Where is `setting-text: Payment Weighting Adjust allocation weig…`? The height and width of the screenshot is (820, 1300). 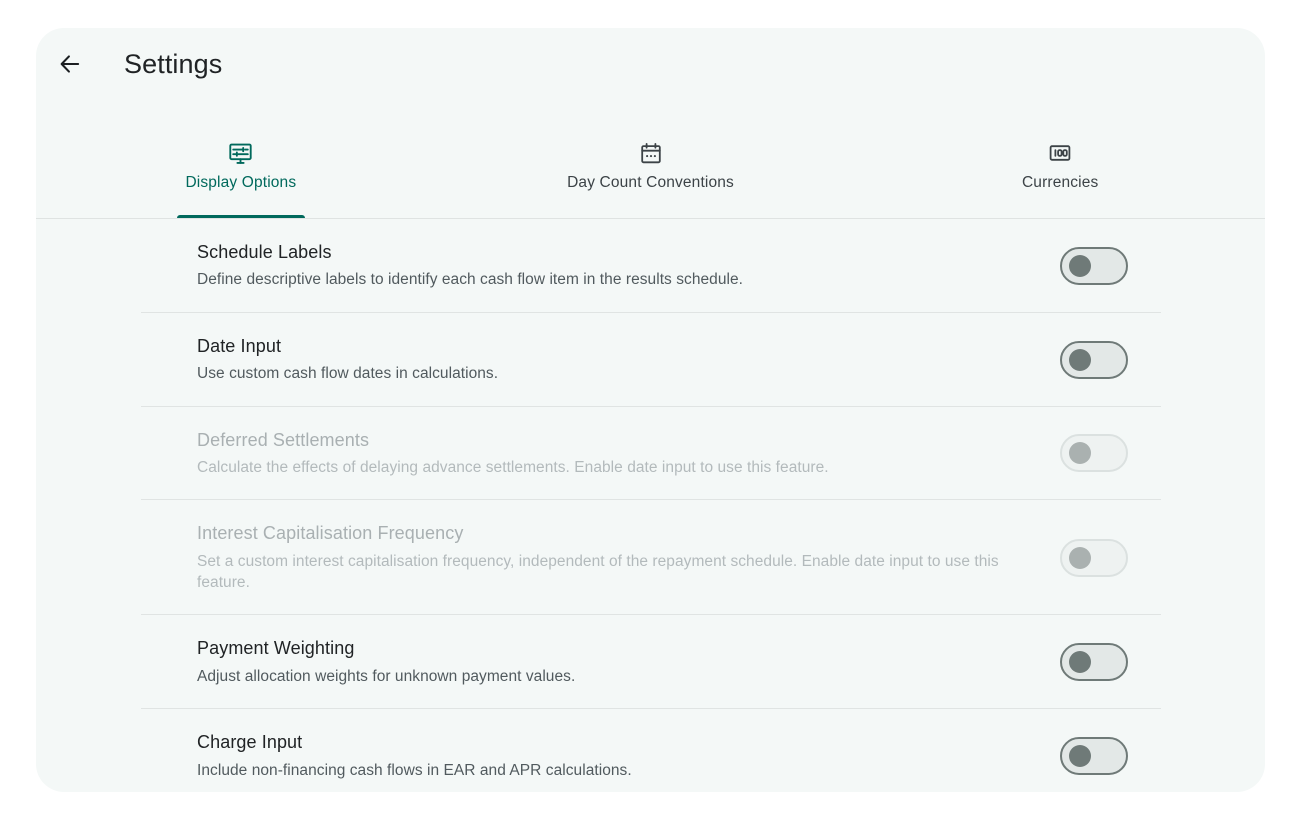
setting-text: Payment Weighting Adjust allocation weig… is located at coordinates (358, 662).